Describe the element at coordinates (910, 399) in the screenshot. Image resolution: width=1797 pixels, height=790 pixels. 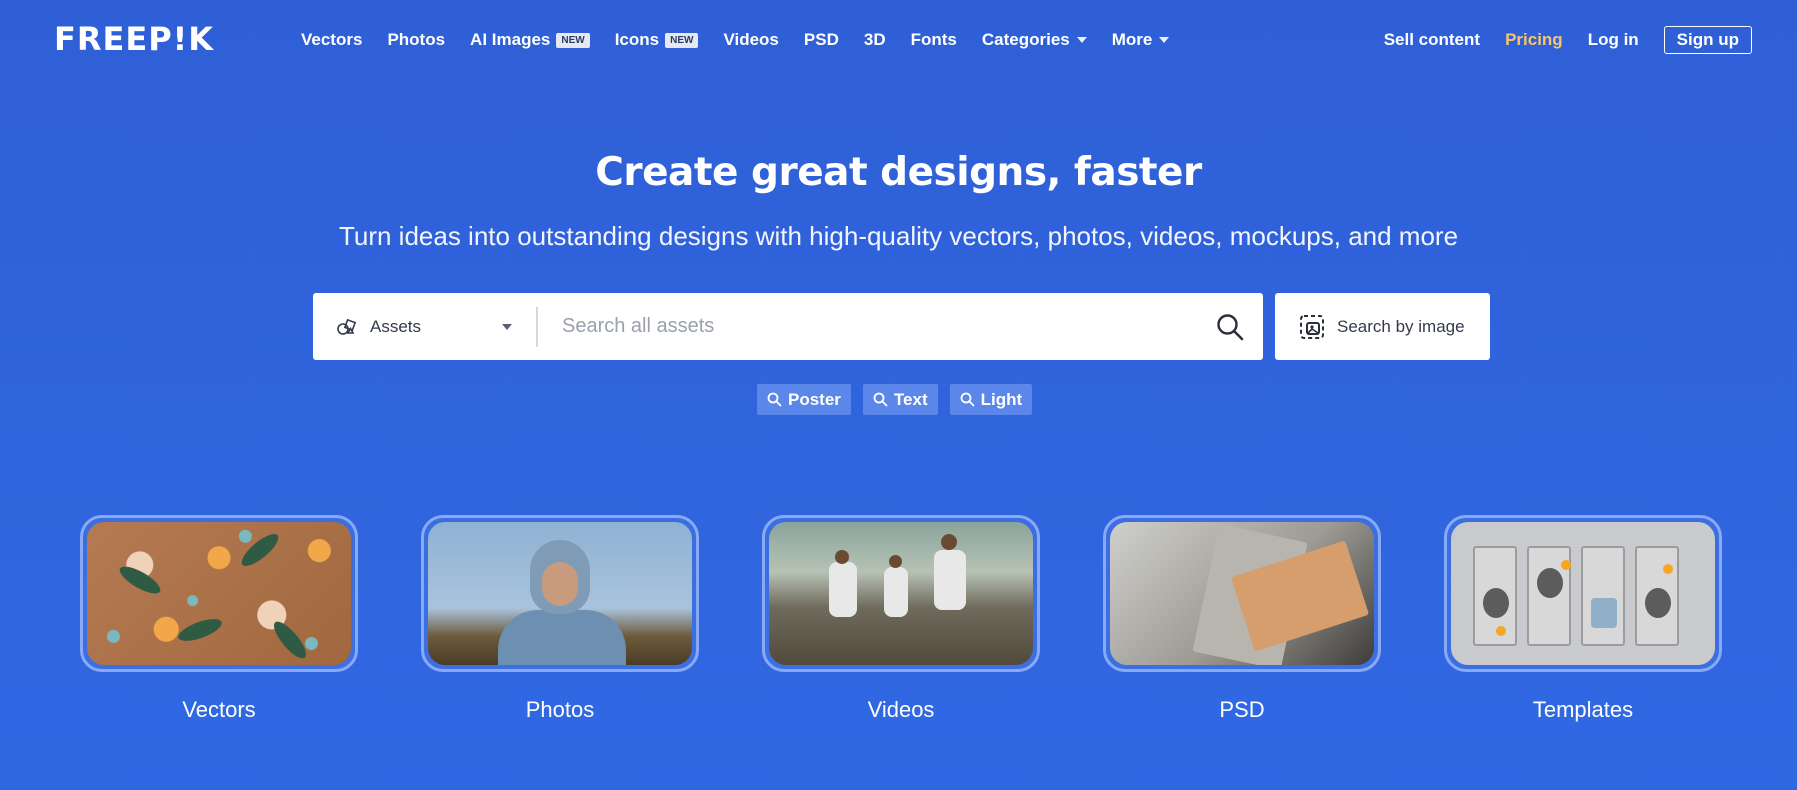
I see `tag-label: Text` at that location.